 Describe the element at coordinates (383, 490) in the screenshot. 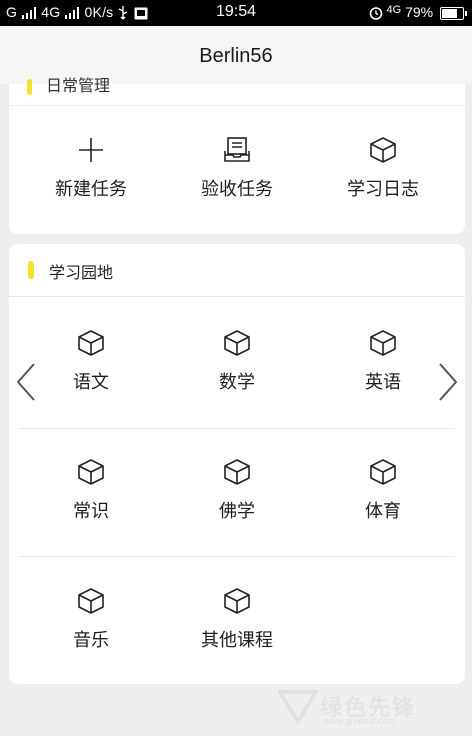

I see `course-pe: 体育` at that location.